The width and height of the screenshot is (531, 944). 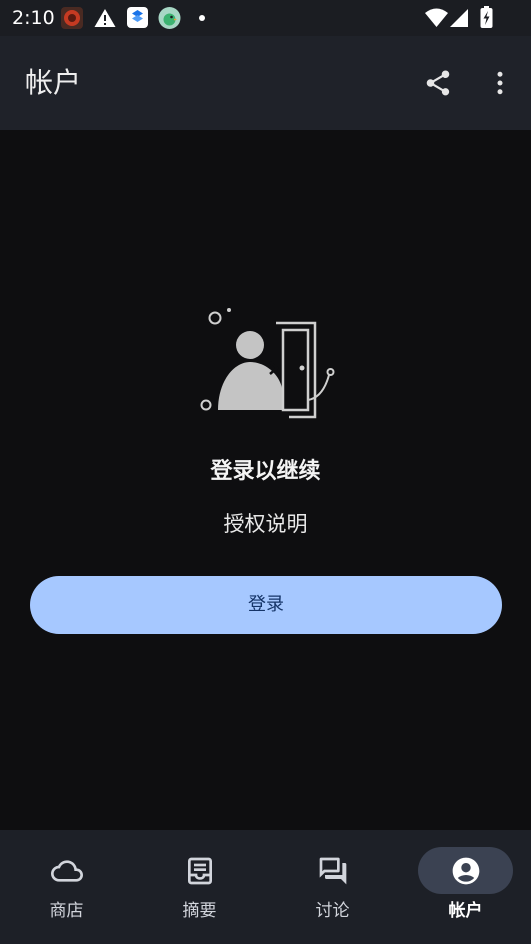 I want to click on nav-item-label: 帐户, so click(x=465, y=911).